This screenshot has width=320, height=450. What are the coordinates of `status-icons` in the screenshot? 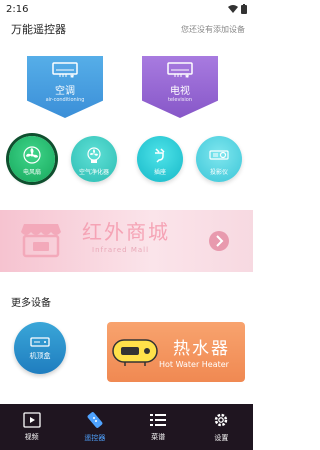 It's located at (237, 9).